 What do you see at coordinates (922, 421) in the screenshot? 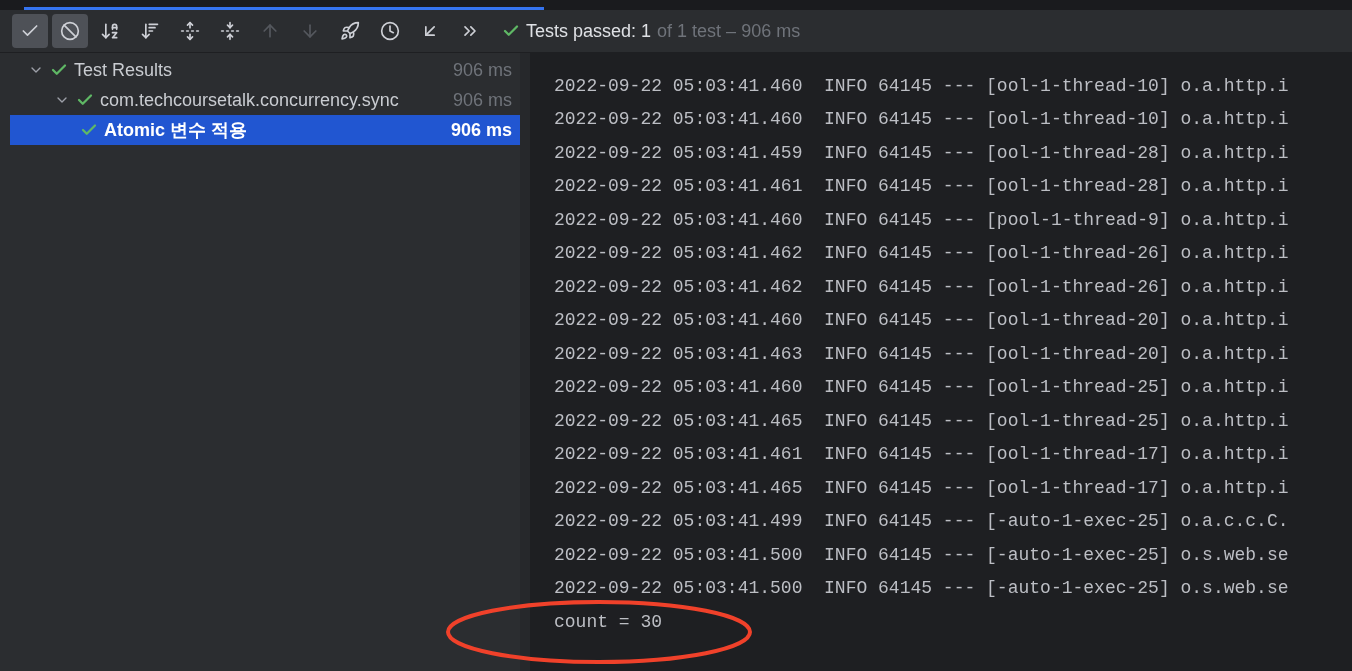
I see `log-line: 2022-09-22 05:03:41.465 INFO 64145 --- [ool-1-thread-25] o.a.http.i` at bounding box center [922, 421].